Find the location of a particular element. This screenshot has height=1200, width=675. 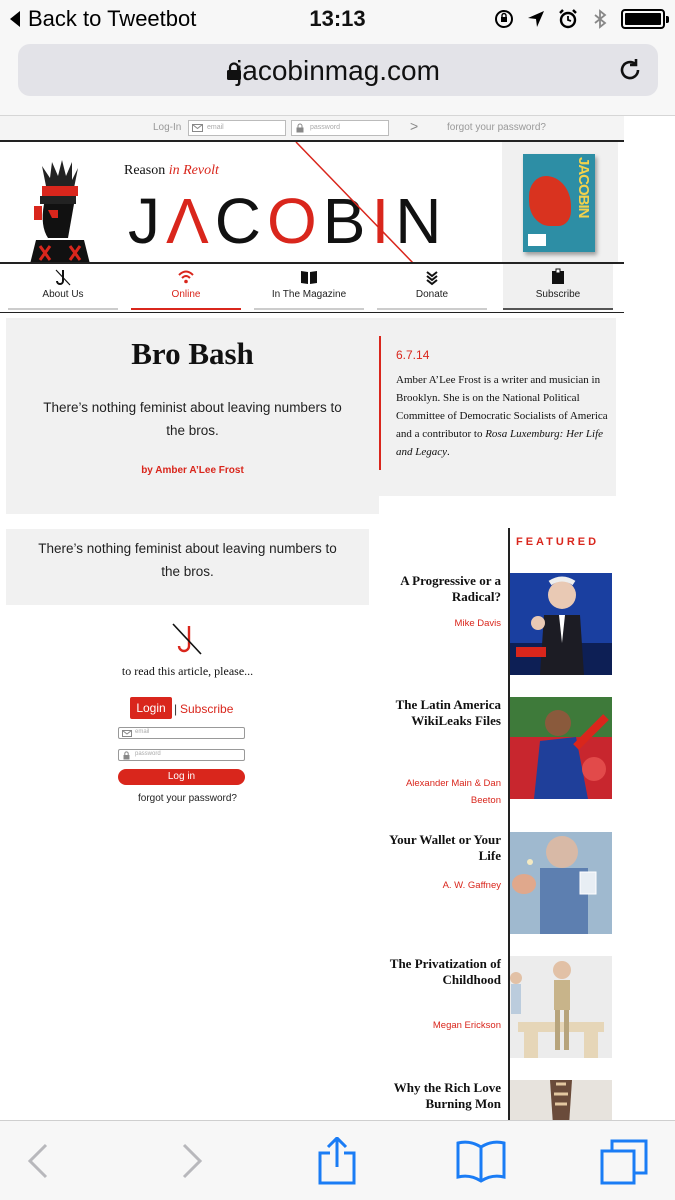

featured-title: A Progressive or a Radical? is located at coordinates (441, 589).